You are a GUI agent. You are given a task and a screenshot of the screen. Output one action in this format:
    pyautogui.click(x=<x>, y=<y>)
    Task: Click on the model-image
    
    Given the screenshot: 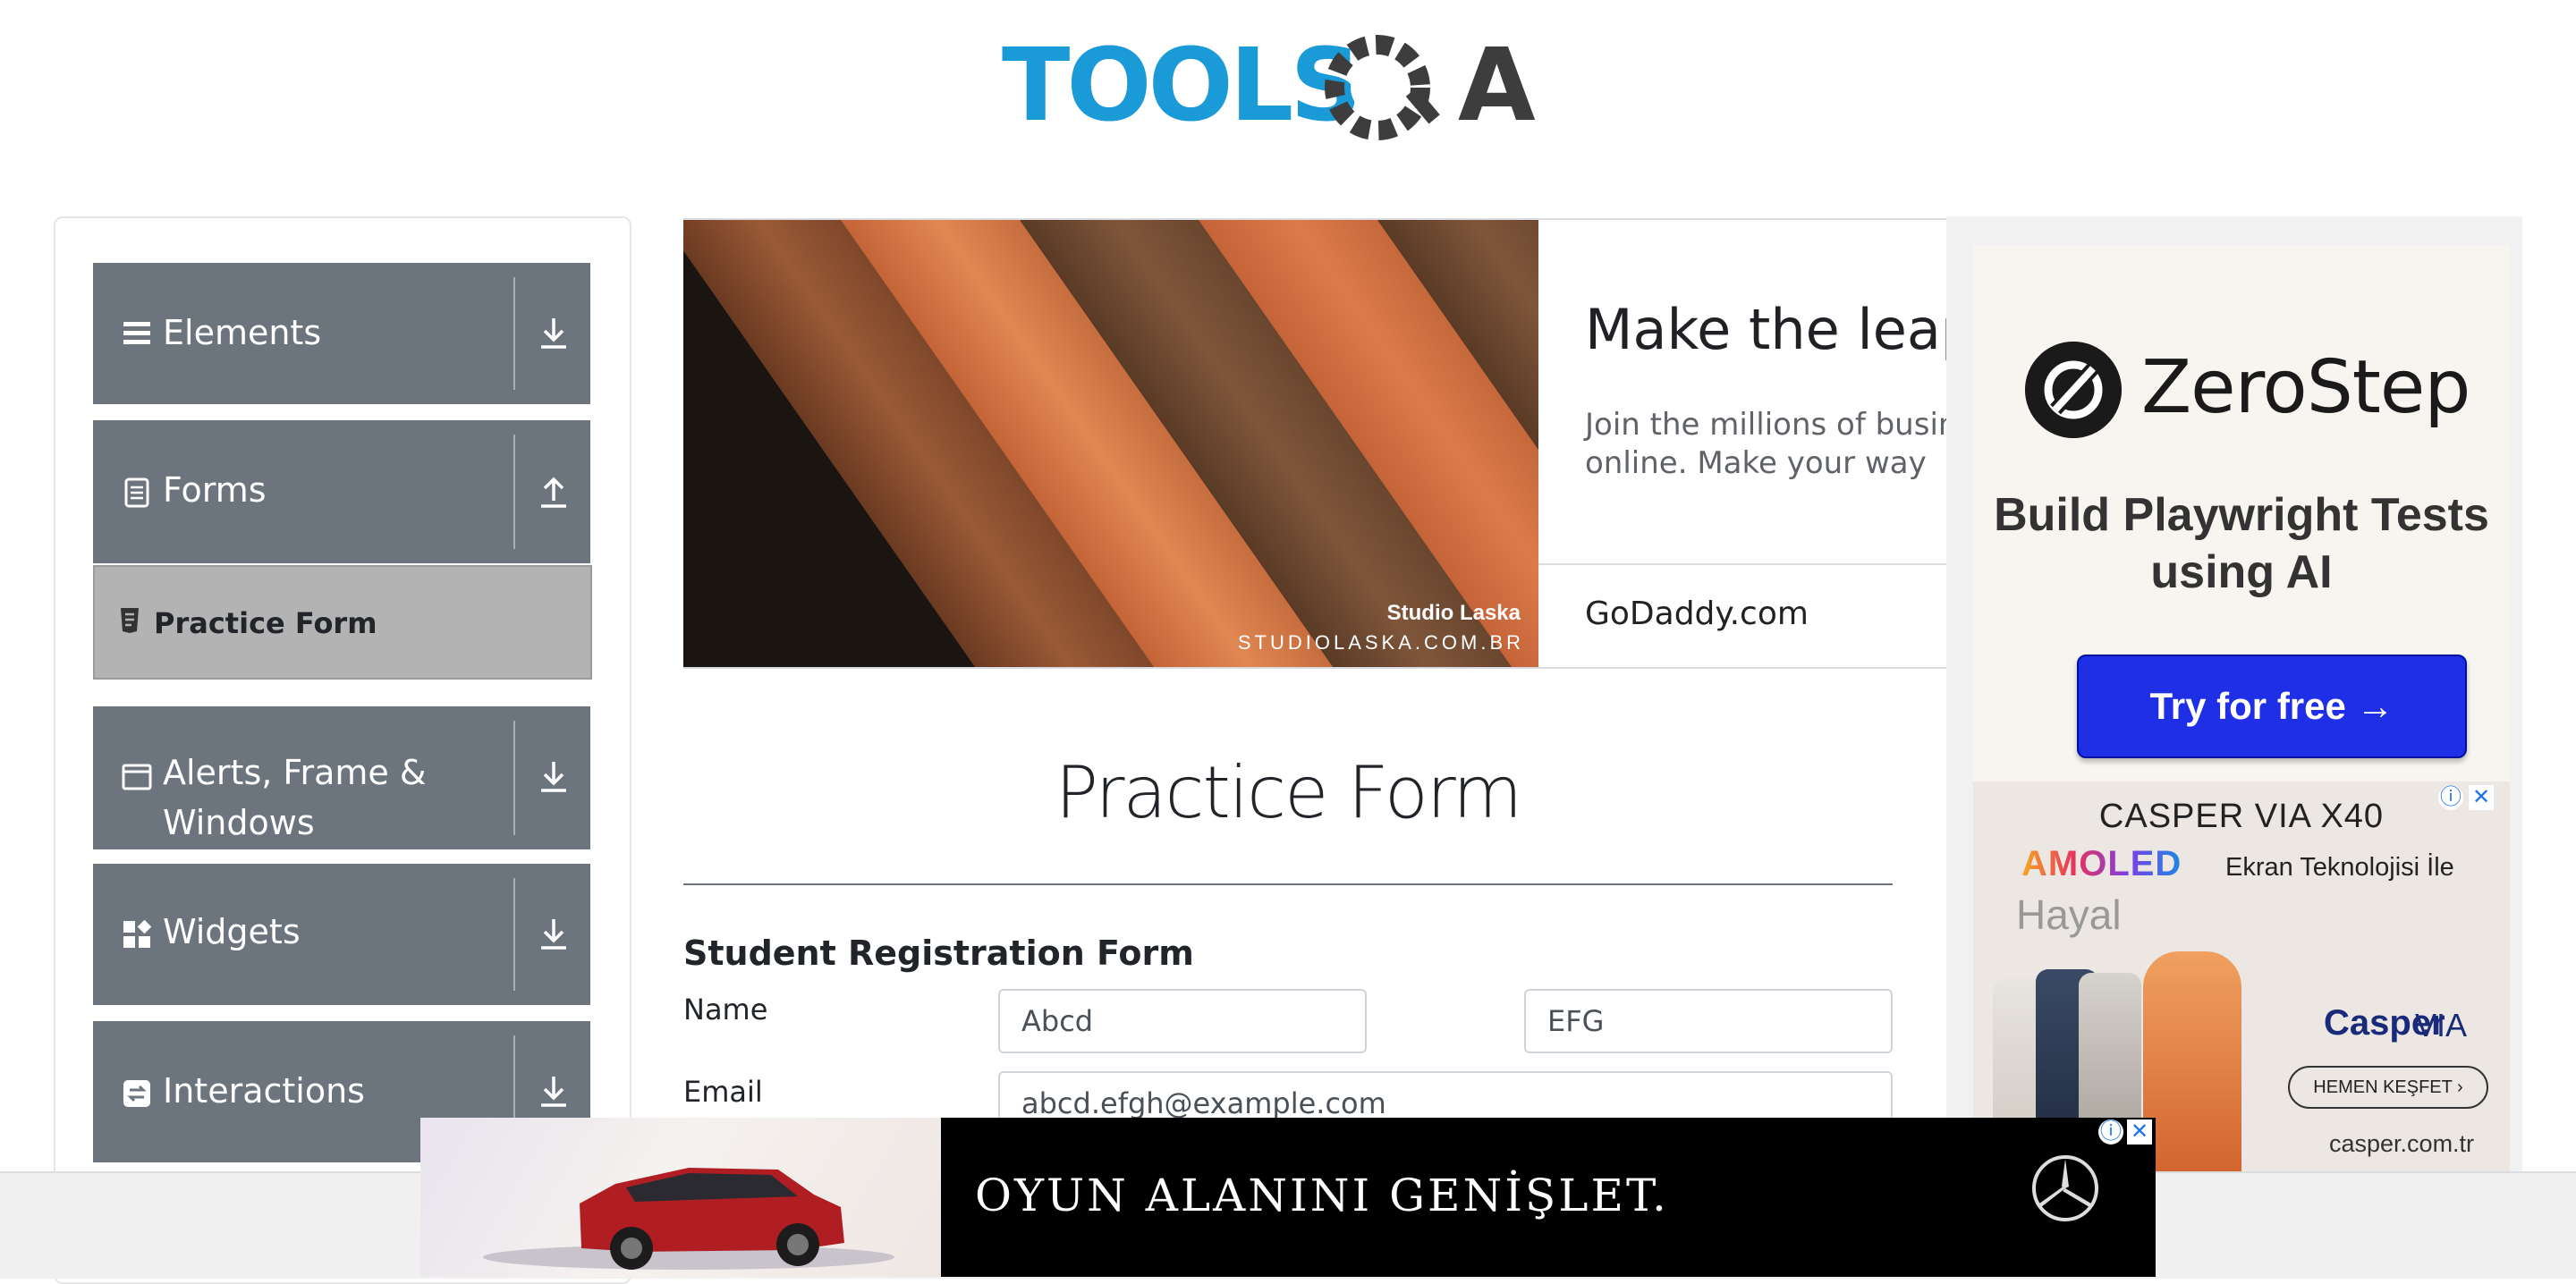 What is the action you would take?
    pyautogui.click(x=2192, y=1062)
    